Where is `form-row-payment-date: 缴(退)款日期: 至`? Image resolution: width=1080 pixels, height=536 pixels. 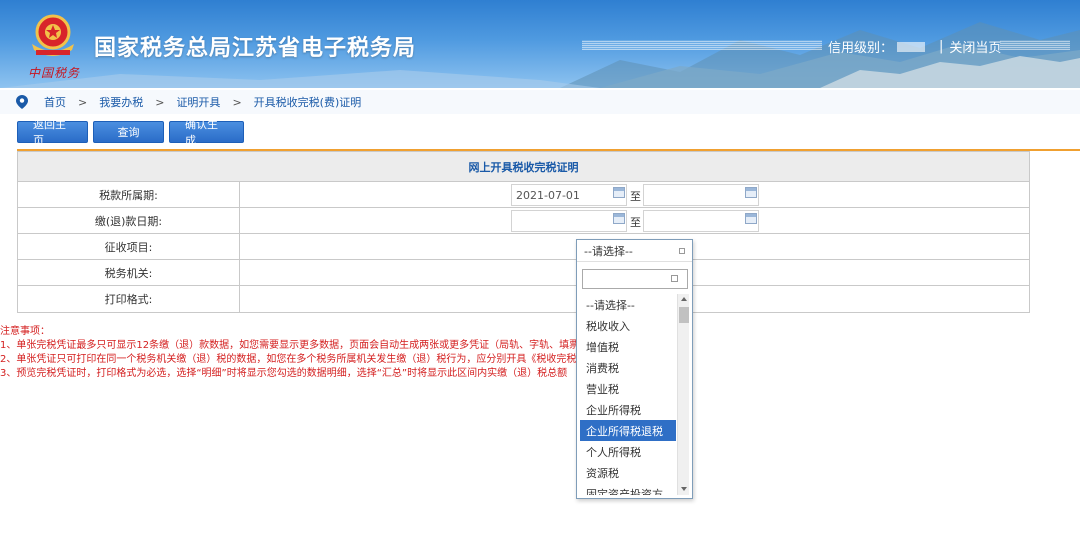
form-row-payment-date: 缴(退)款日期: 至 is located at coordinates (523, 221).